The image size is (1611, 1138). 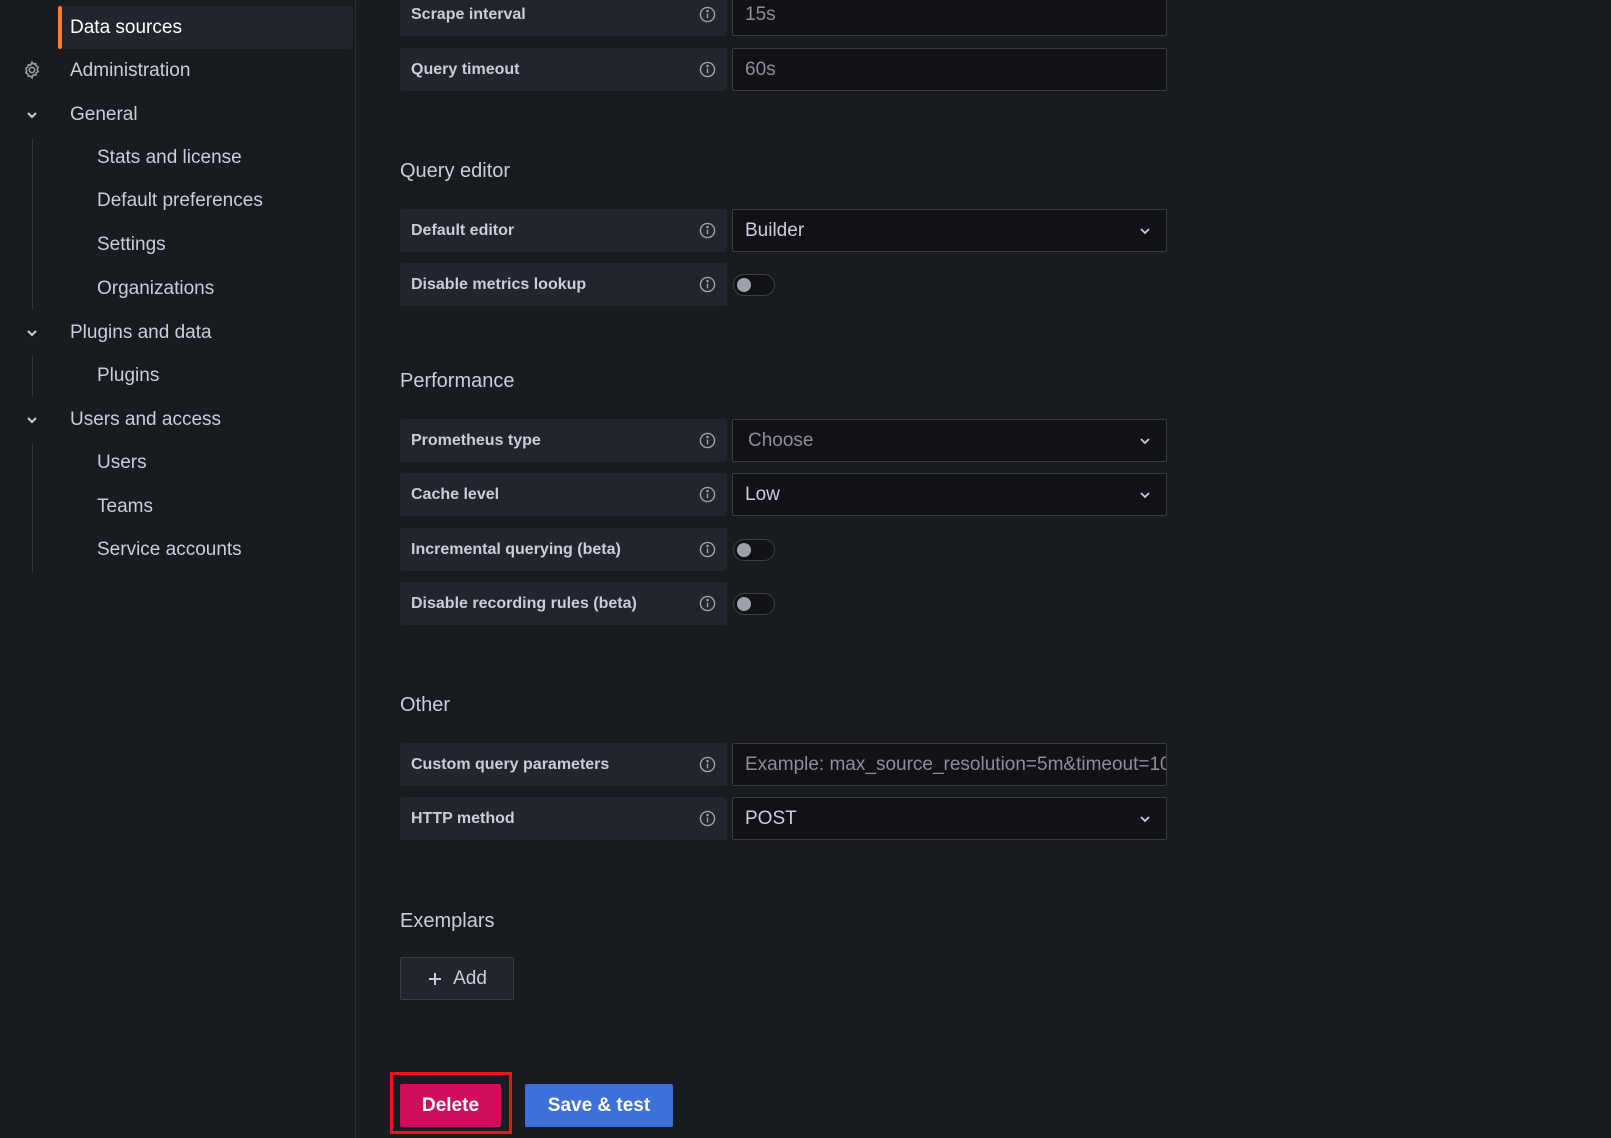 I want to click on field-label: Custom query parameters, so click(x=510, y=764).